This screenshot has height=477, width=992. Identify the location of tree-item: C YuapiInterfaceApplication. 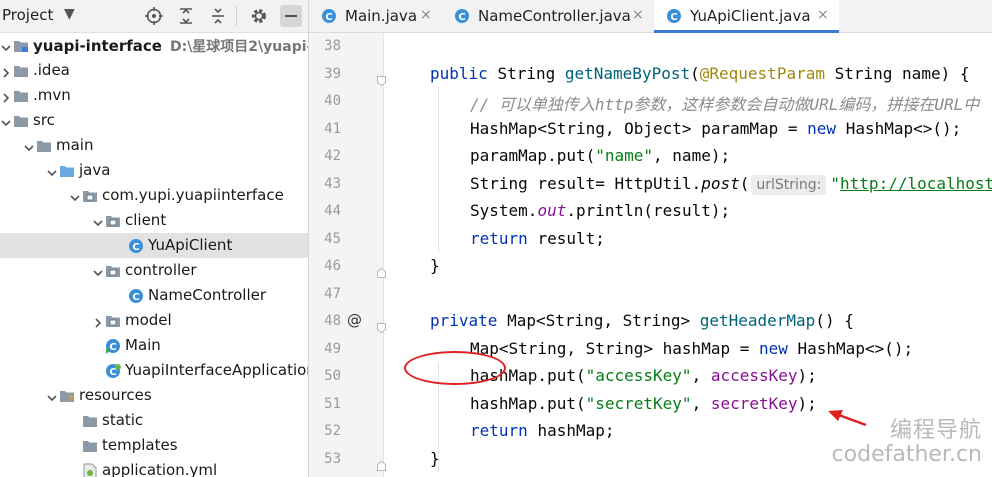
(154, 370).